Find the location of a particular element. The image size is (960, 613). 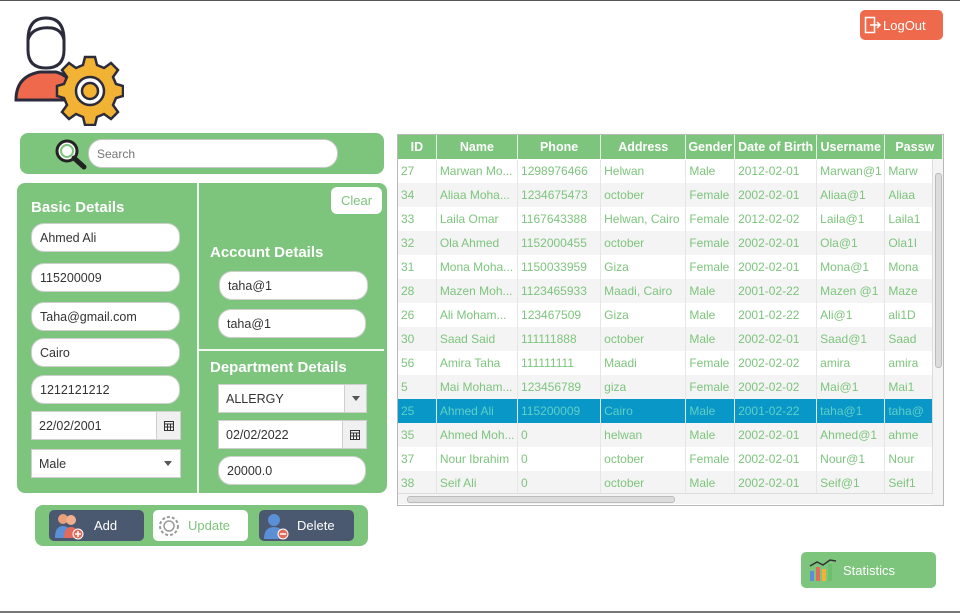

column-header: Passw is located at coordinates (913, 147).